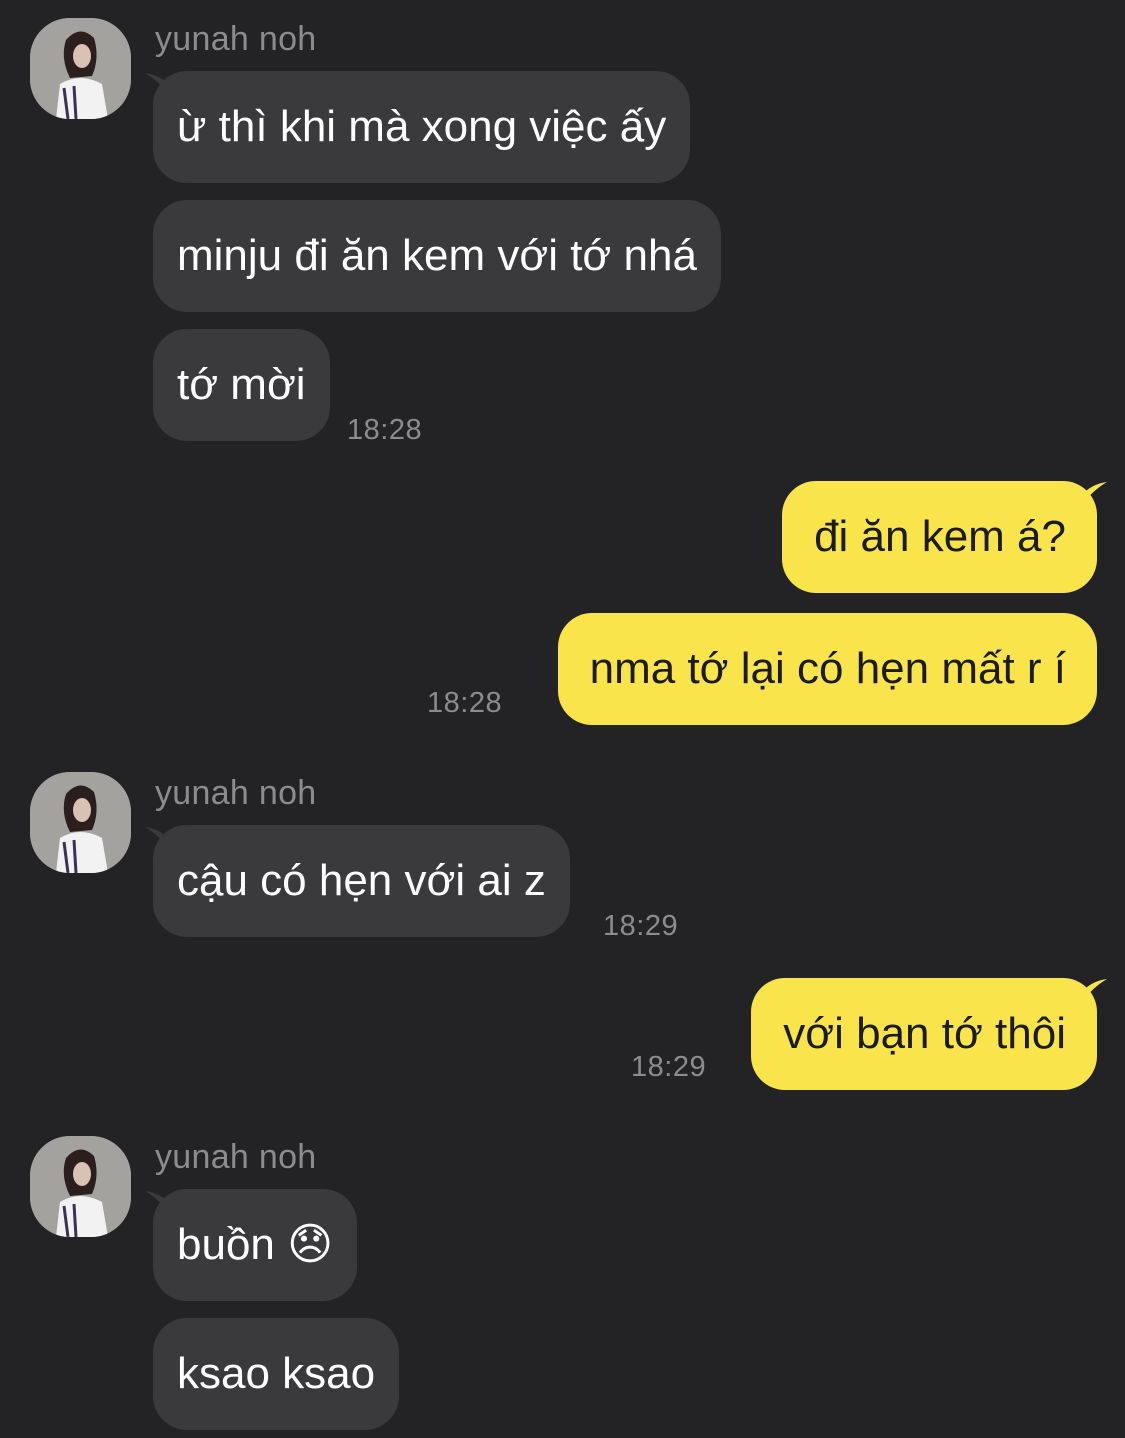 This screenshot has width=1125, height=1438. I want to click on message-bubble: với bạn tớ thôi, so click(924, 1034).